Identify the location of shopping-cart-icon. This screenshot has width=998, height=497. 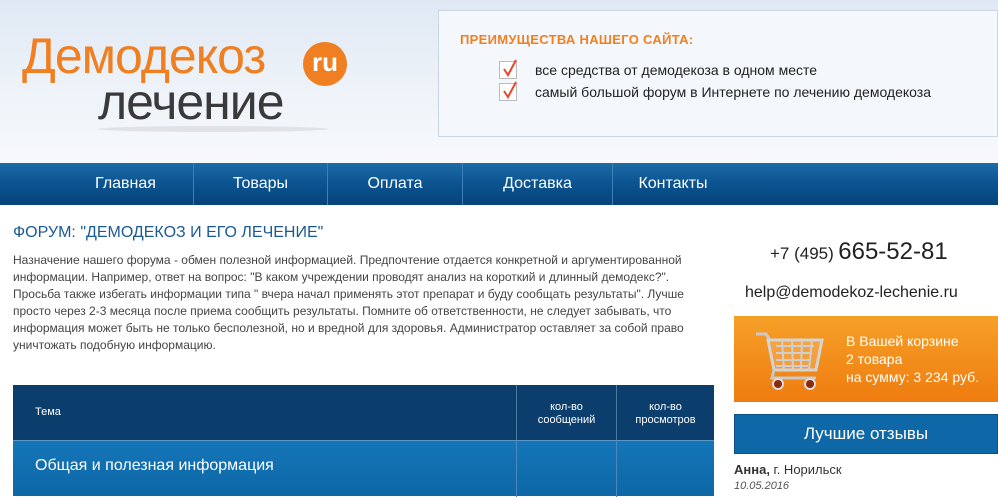
(790, 362).